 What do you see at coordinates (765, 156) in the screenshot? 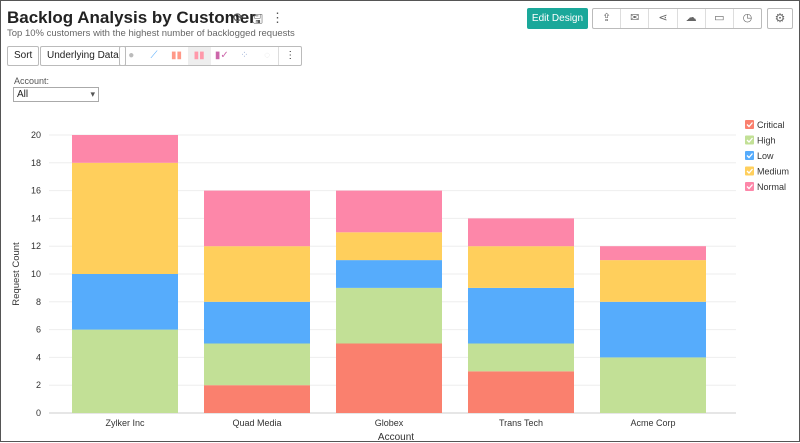
I see `legend-label: Low` at bounding box center [765, 156].